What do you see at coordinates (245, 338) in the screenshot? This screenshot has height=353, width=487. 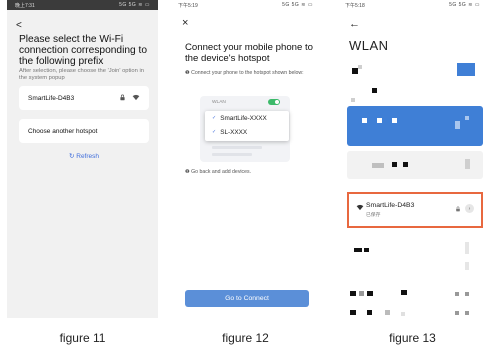 I see `figure-caption-12: figure 12` at bounding box center [245, 338].